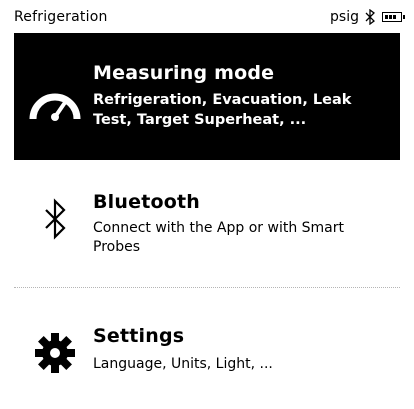 The width and height of the screenshot is (414, 409). What do you see at coordinates (207, 16) in the screenshot?
I see `status-bar: Refrigeration psig` at bounding box center [207, 16].